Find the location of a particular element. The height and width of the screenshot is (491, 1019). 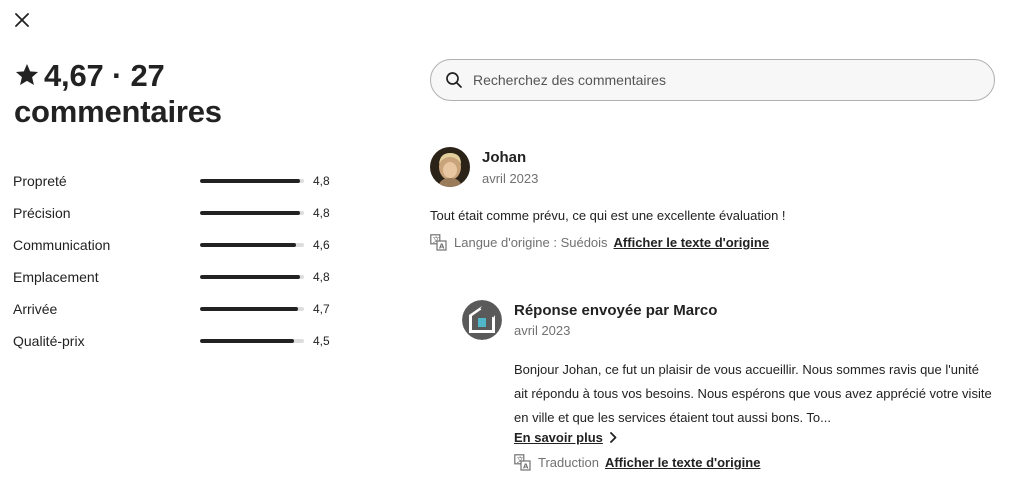

reviewer-name: Johan is located at coordinates (504, 157).